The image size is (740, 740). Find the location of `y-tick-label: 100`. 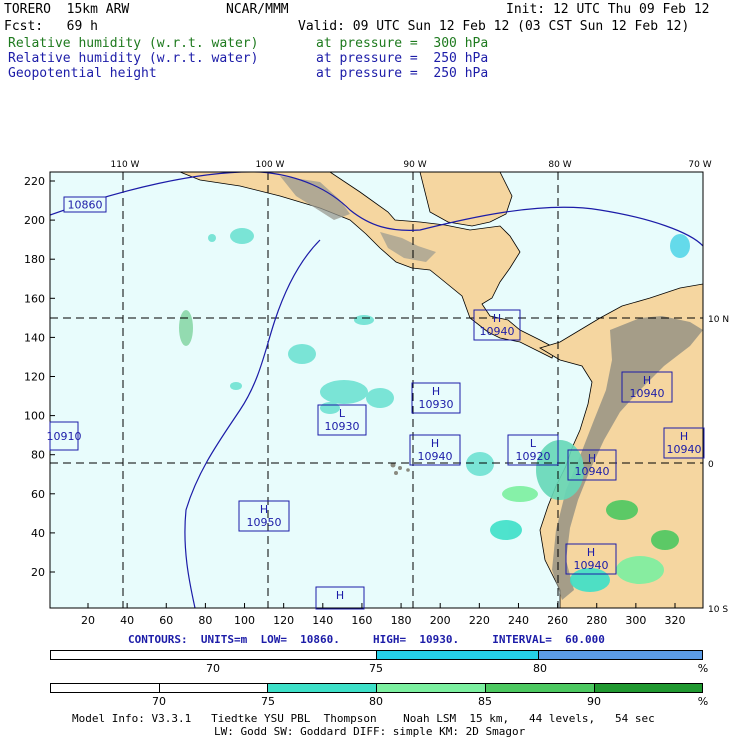

y-tick-label: 100 is located at coordinates (34, 416).